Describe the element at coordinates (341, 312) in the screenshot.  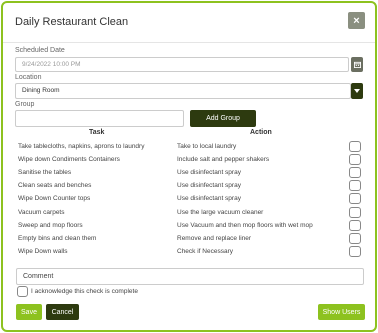
I see `show-users-button: Show Users` at that location.